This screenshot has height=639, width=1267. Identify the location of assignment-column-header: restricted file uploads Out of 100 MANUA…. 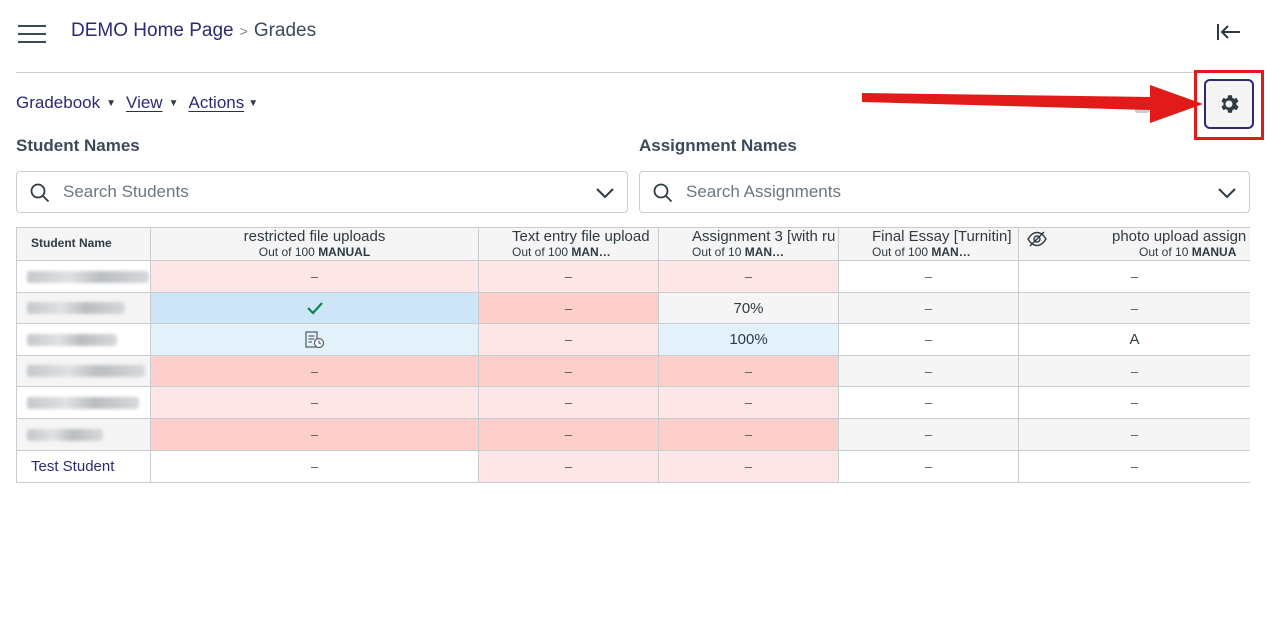
(315, 243).